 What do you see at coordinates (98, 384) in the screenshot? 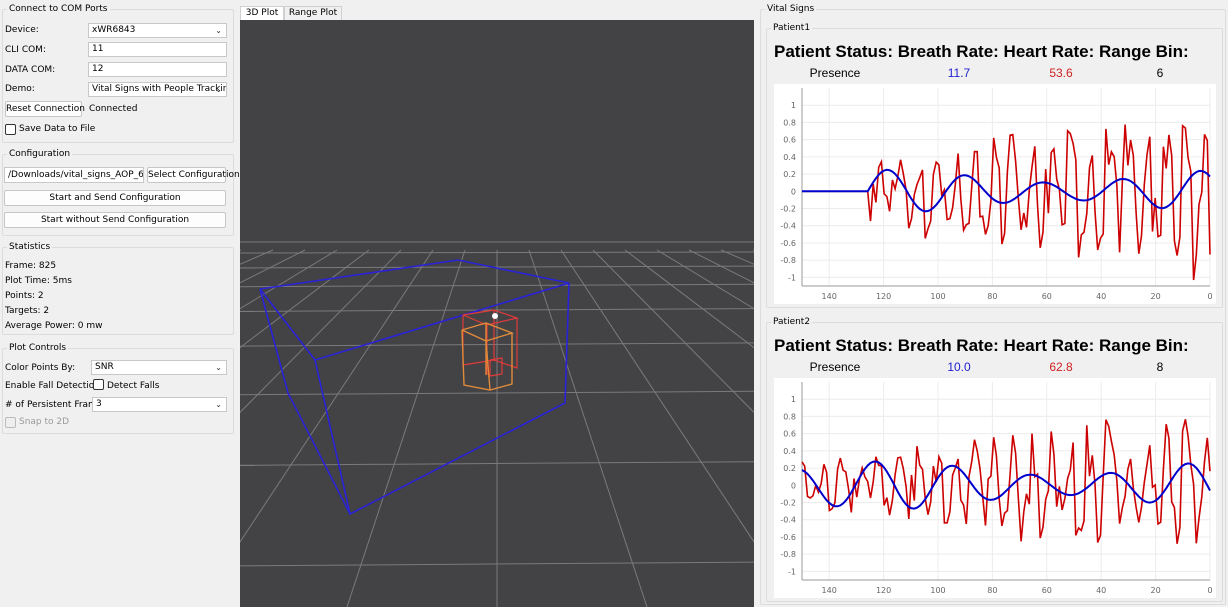
I see `detect-falls-checkbox` at bounding box center [98, 384].